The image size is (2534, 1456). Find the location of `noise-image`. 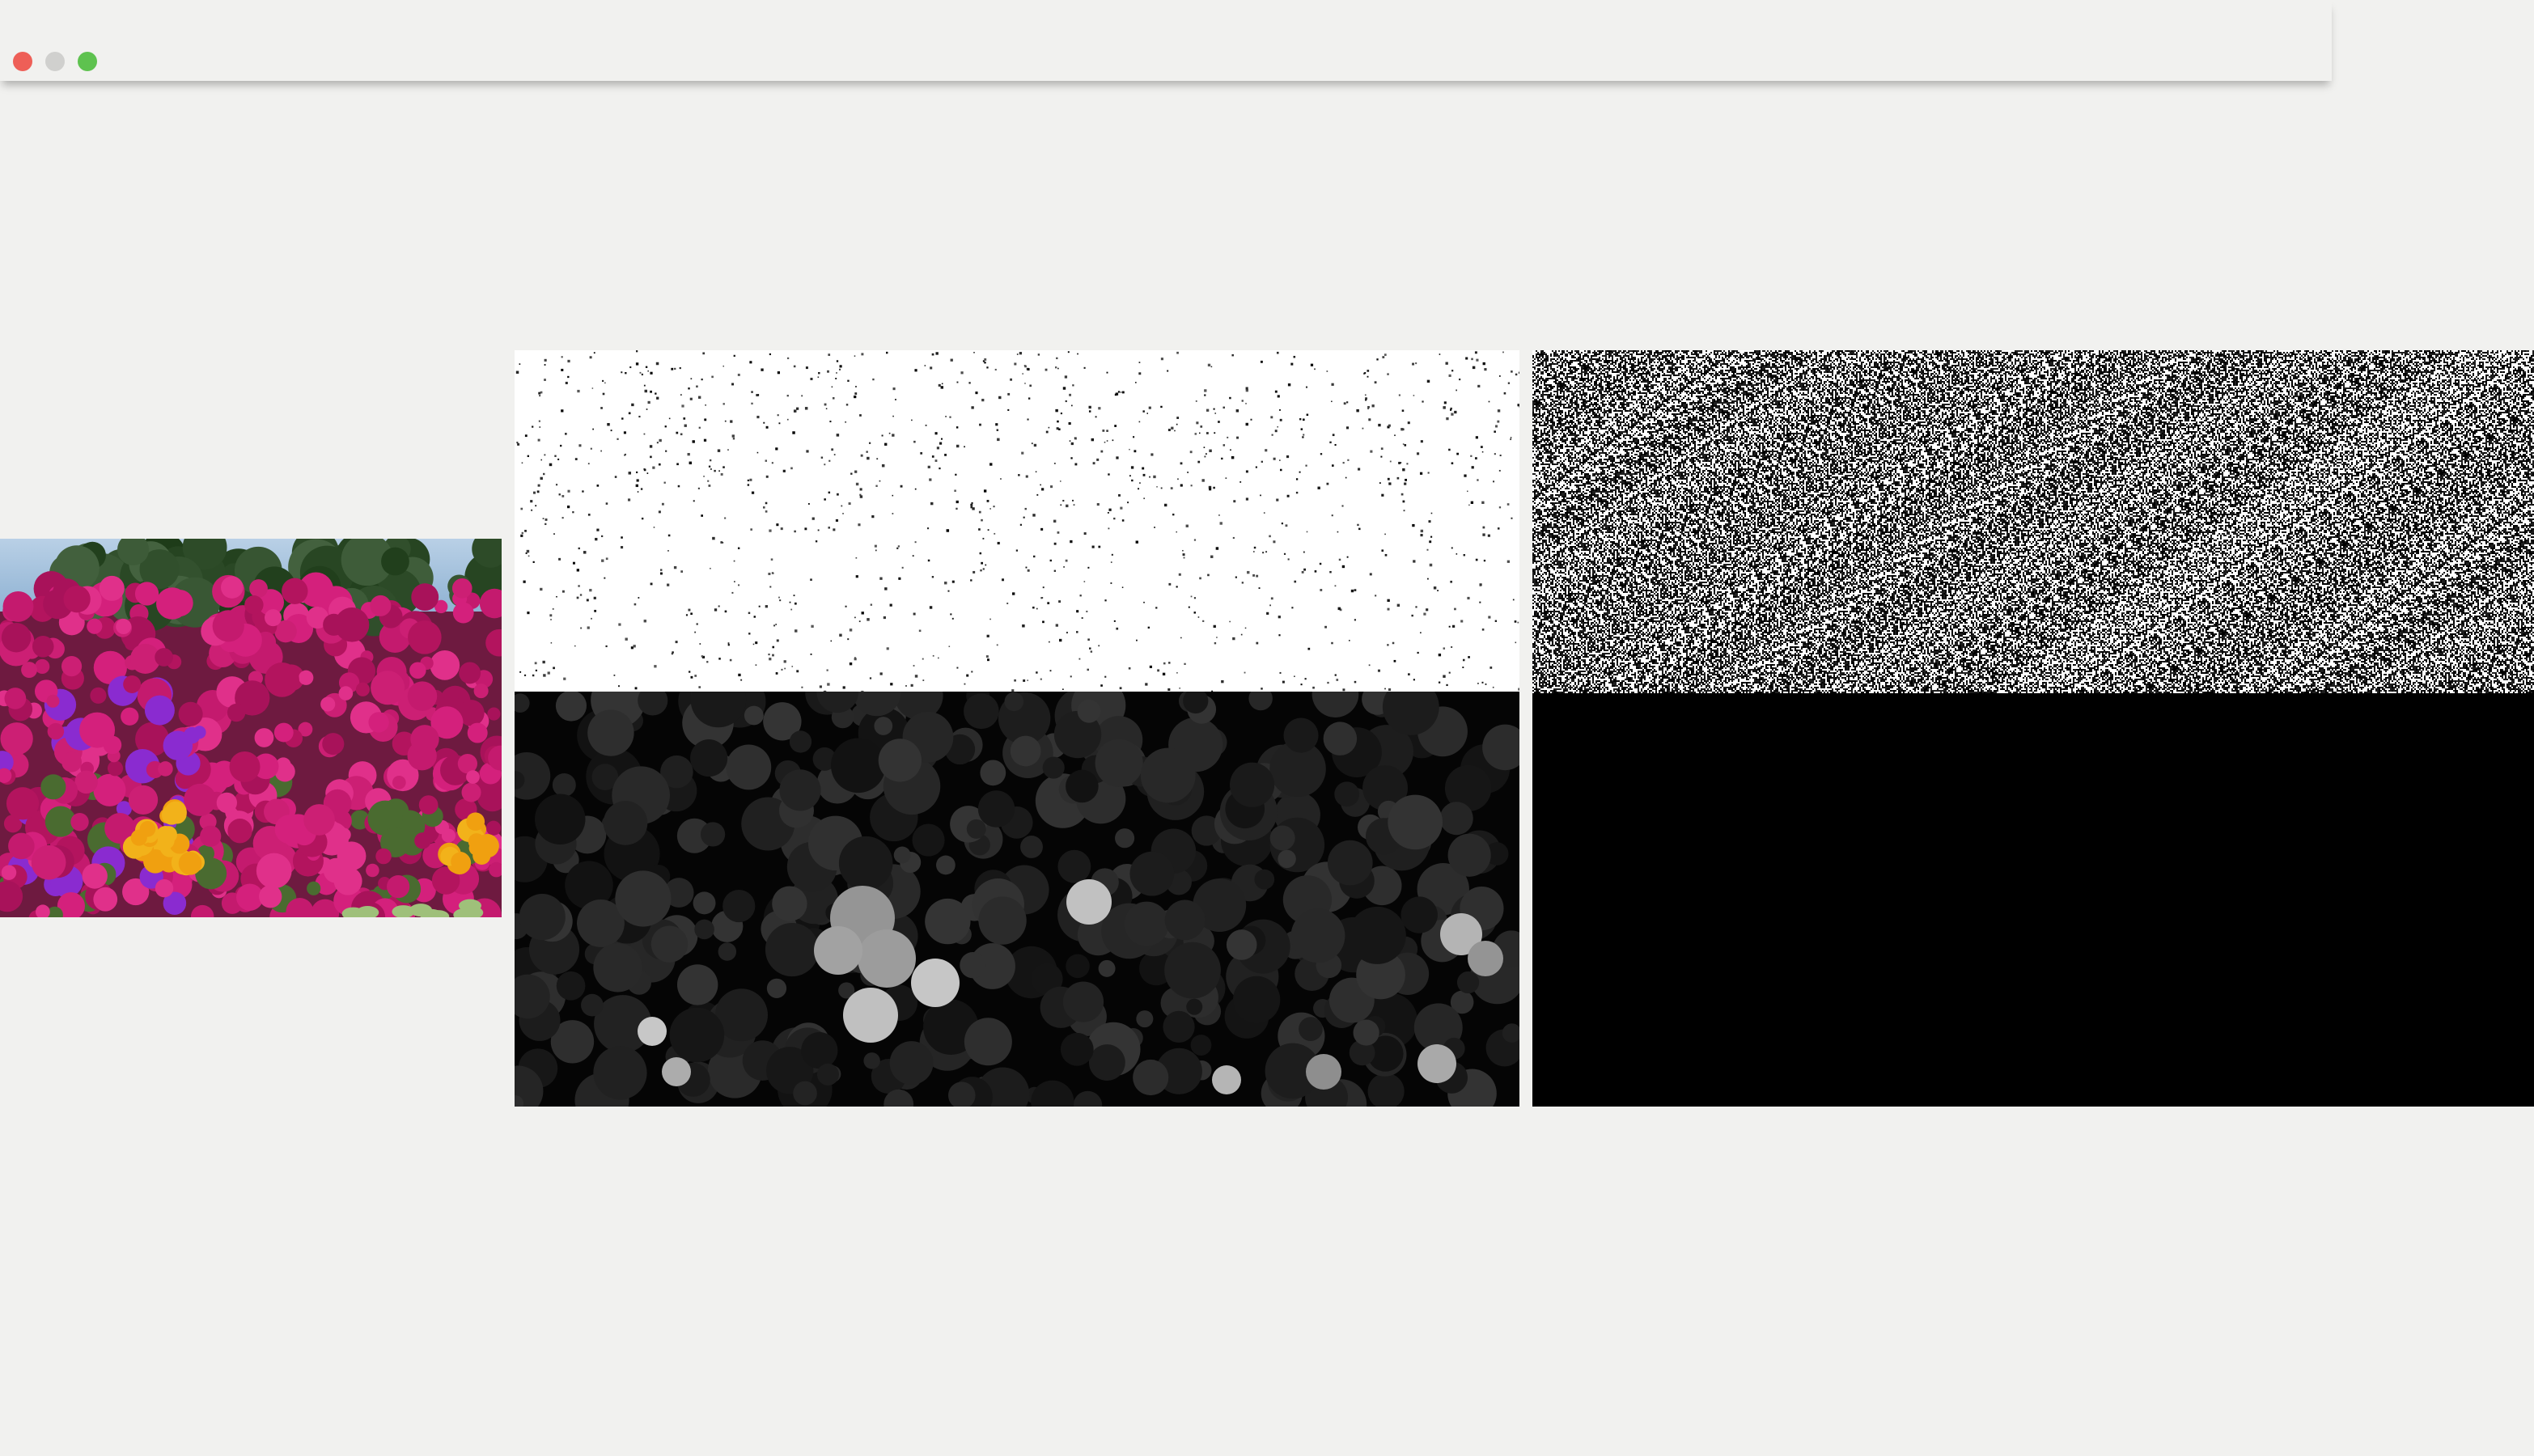

noise-image is located at coordinates (2033, 521).